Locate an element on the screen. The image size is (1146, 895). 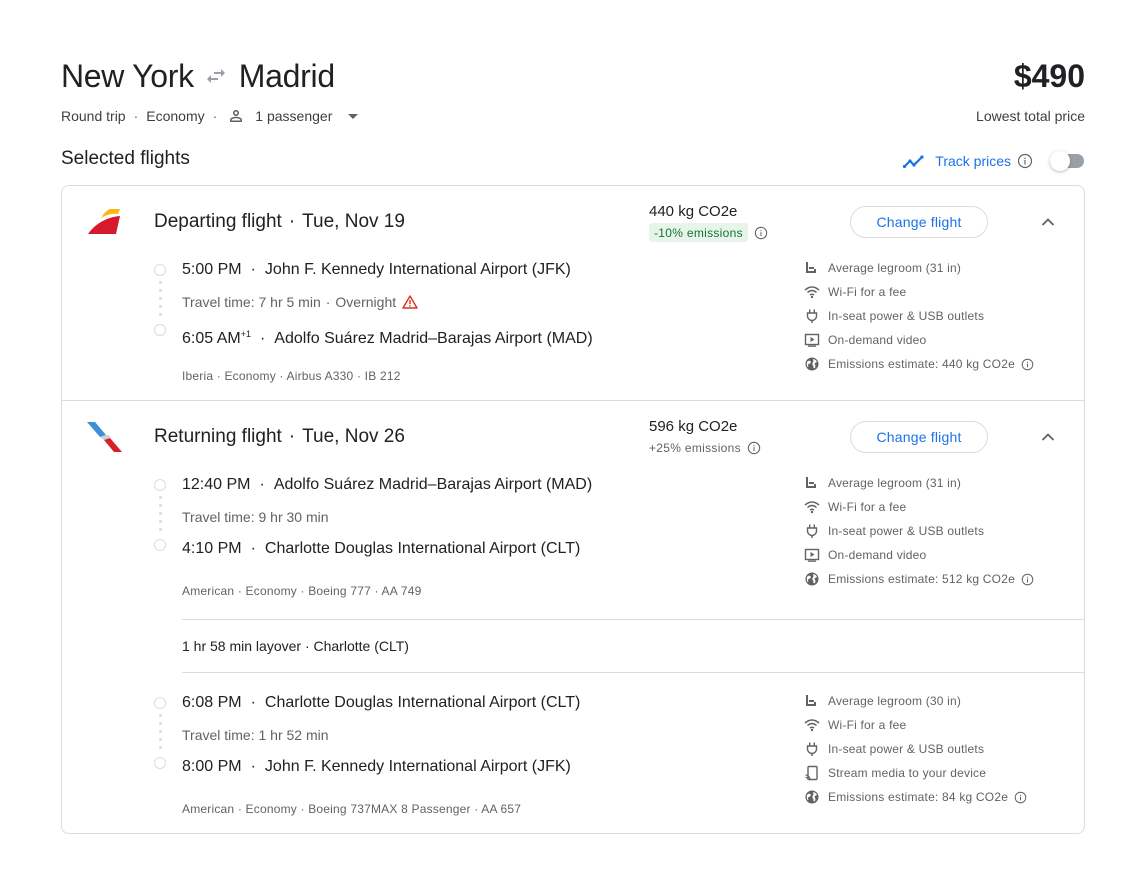
toggle-knob is located at coordinates (1060, 161).